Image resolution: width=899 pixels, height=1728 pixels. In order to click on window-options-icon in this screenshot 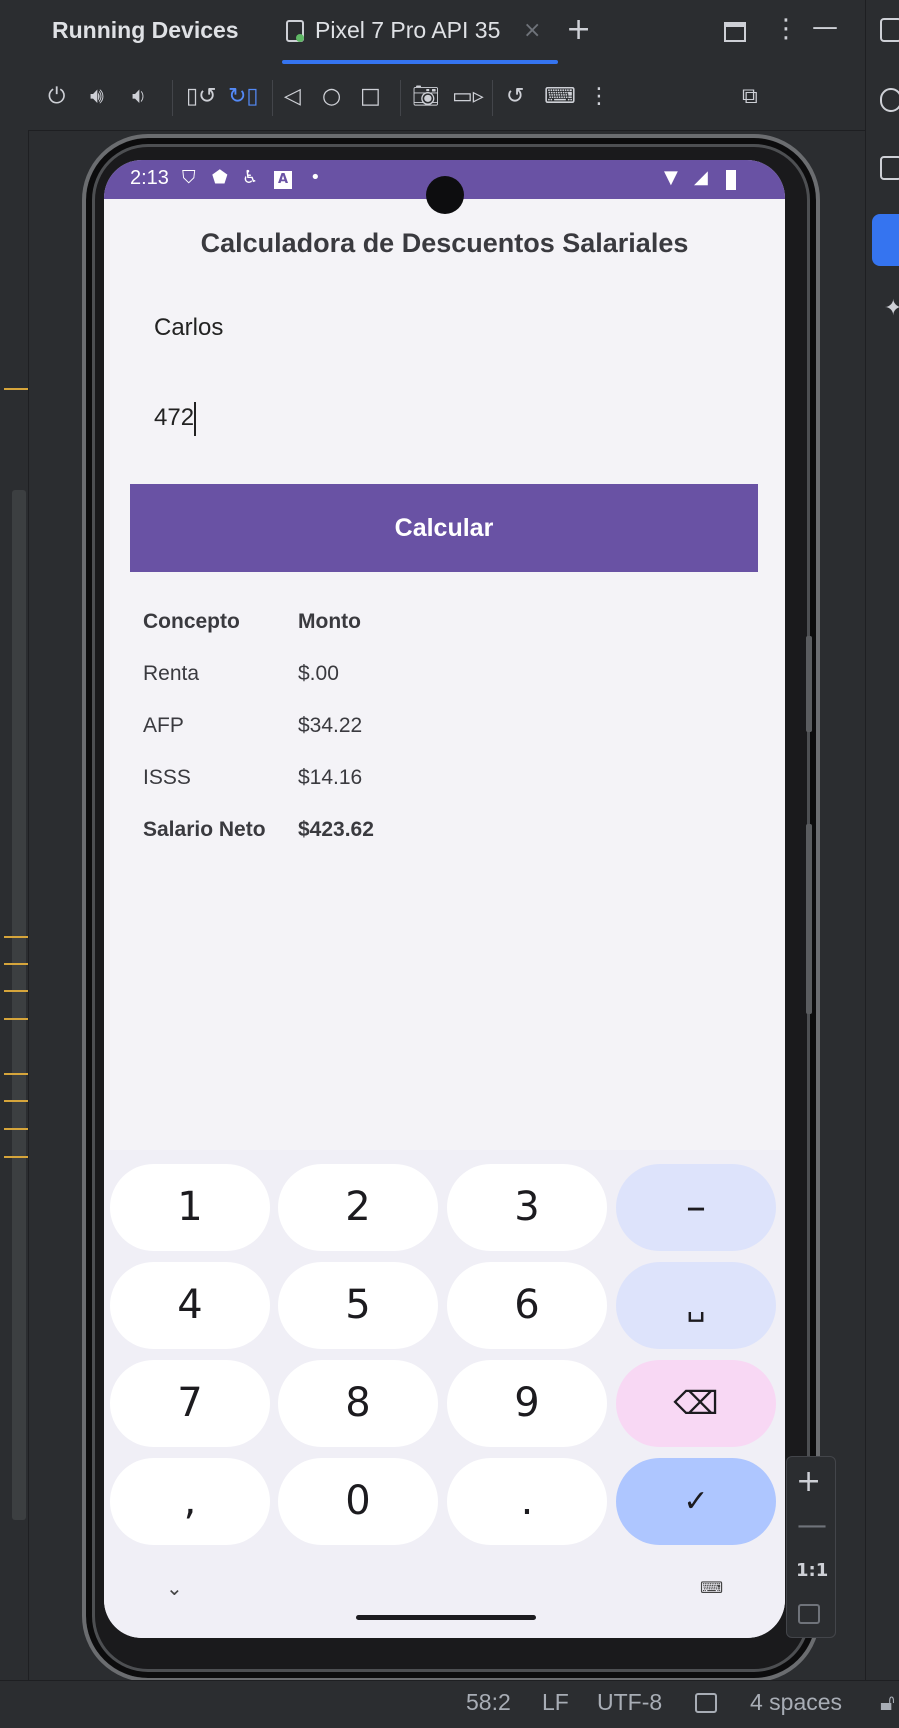, I will do `click(735, 32)`.